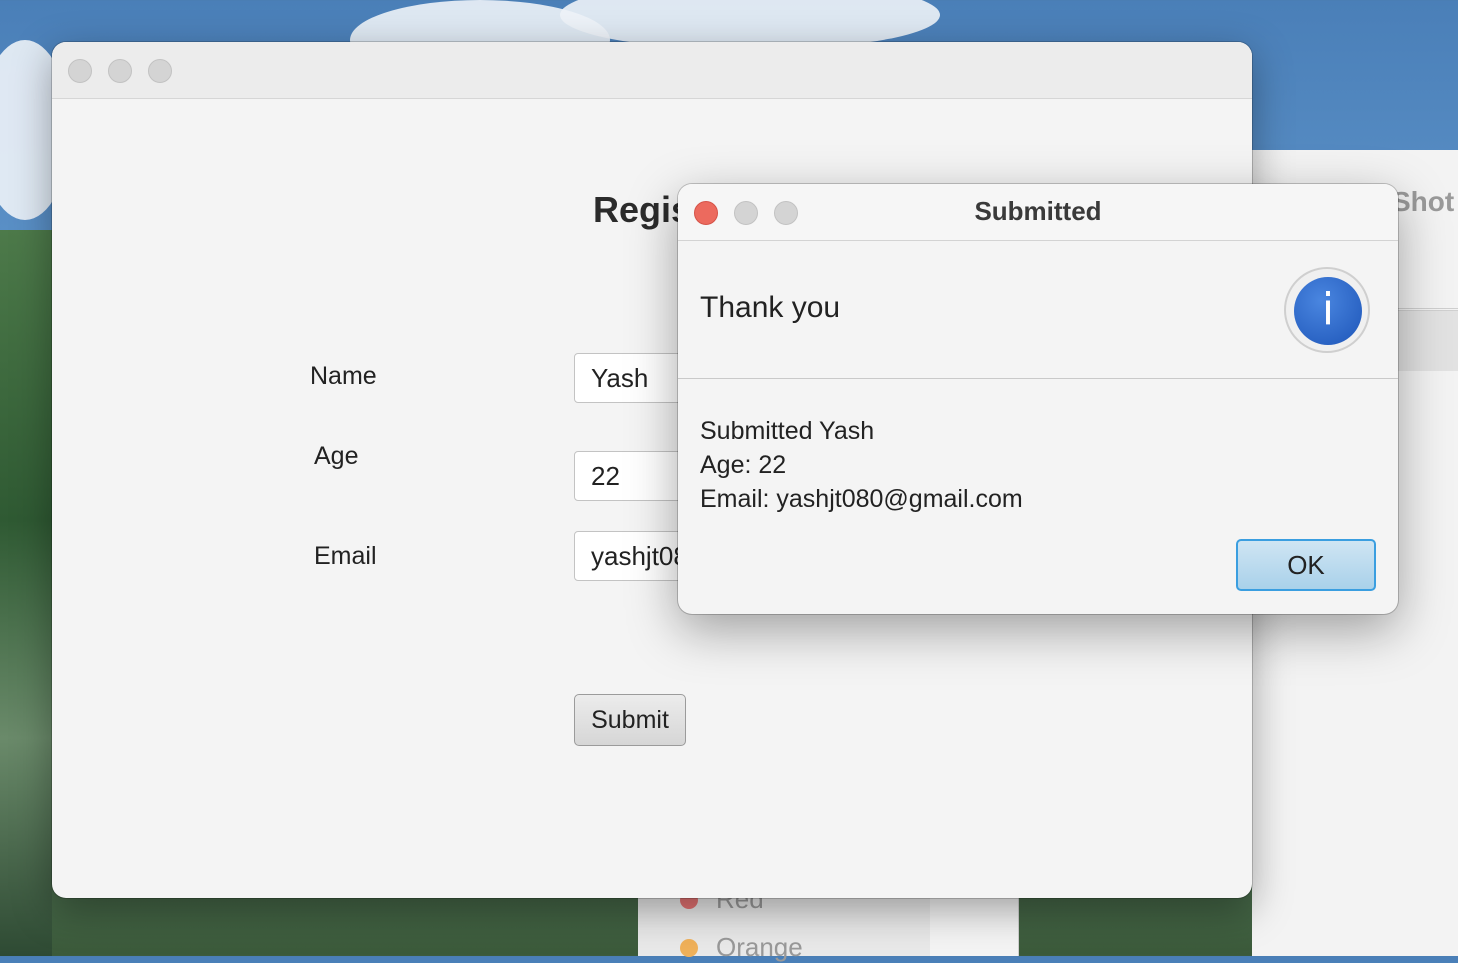 This screenshot has width=1458, height=963. Describe the element at coordinates (1423, 201) in the screenshot. I see `background-window-title: Shot` at that location.